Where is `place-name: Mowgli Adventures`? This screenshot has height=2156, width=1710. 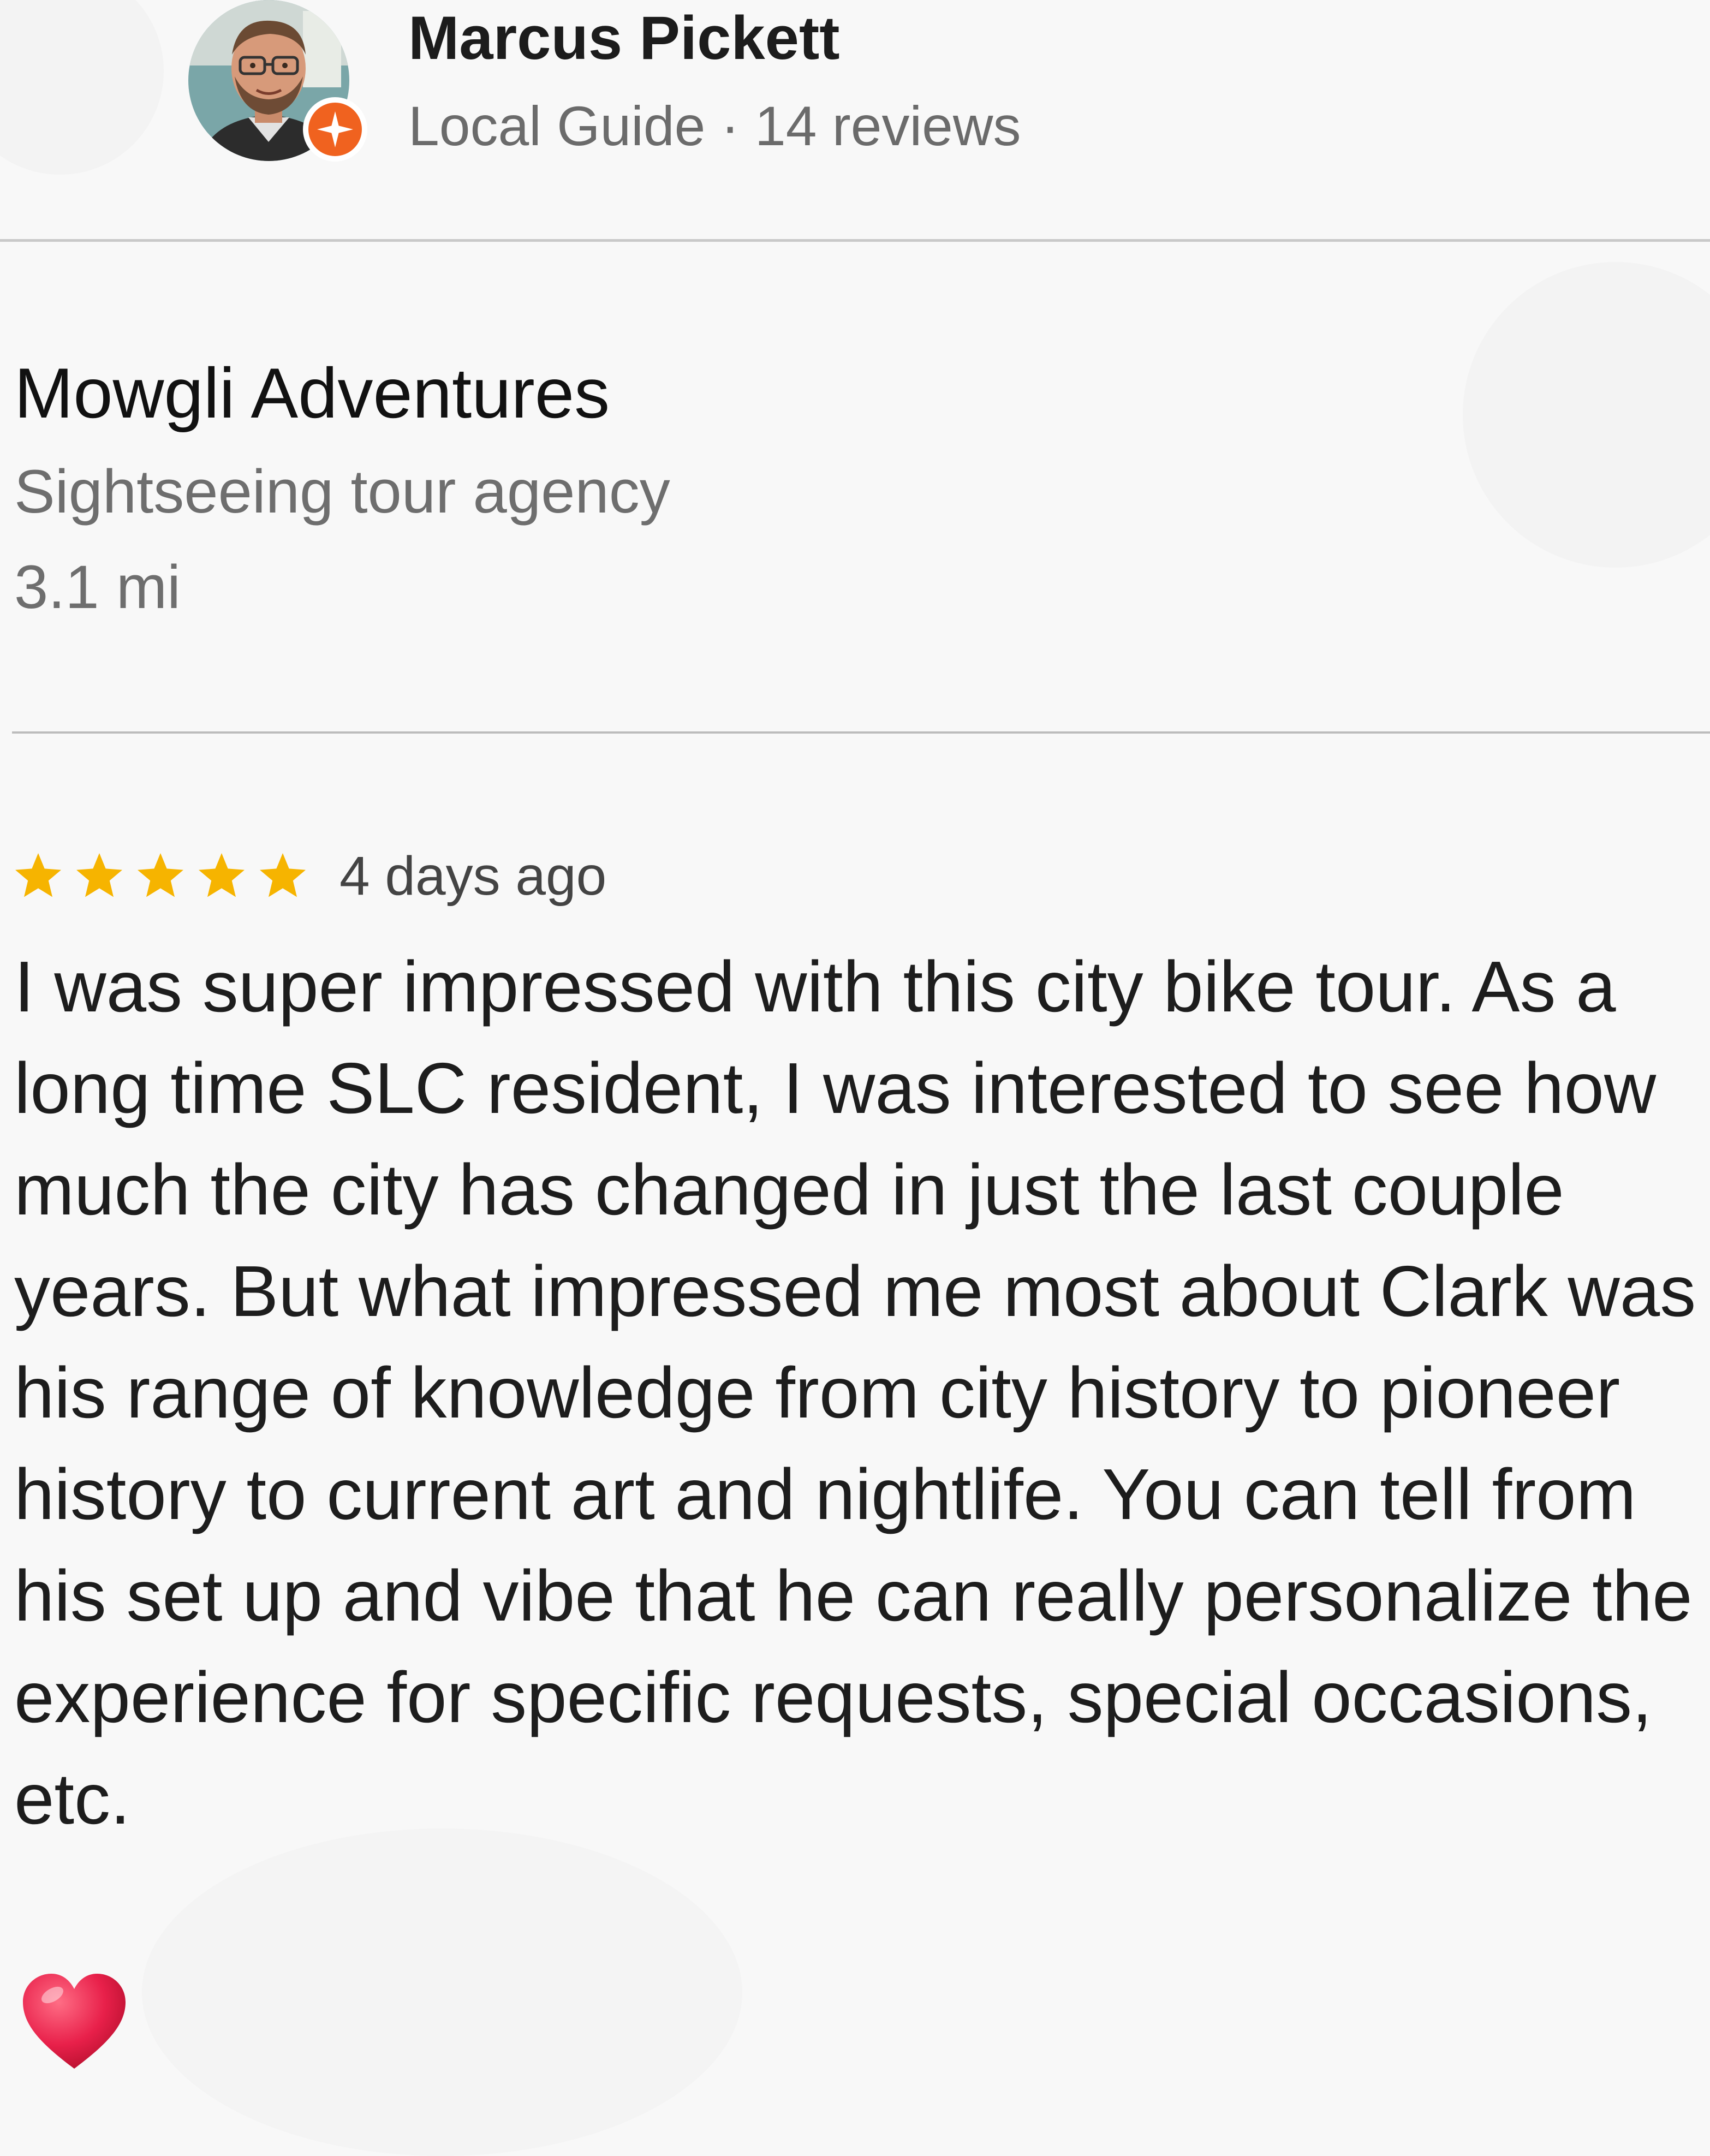
place-name: Mowgli Adventures is located at coordinates (312, 393).